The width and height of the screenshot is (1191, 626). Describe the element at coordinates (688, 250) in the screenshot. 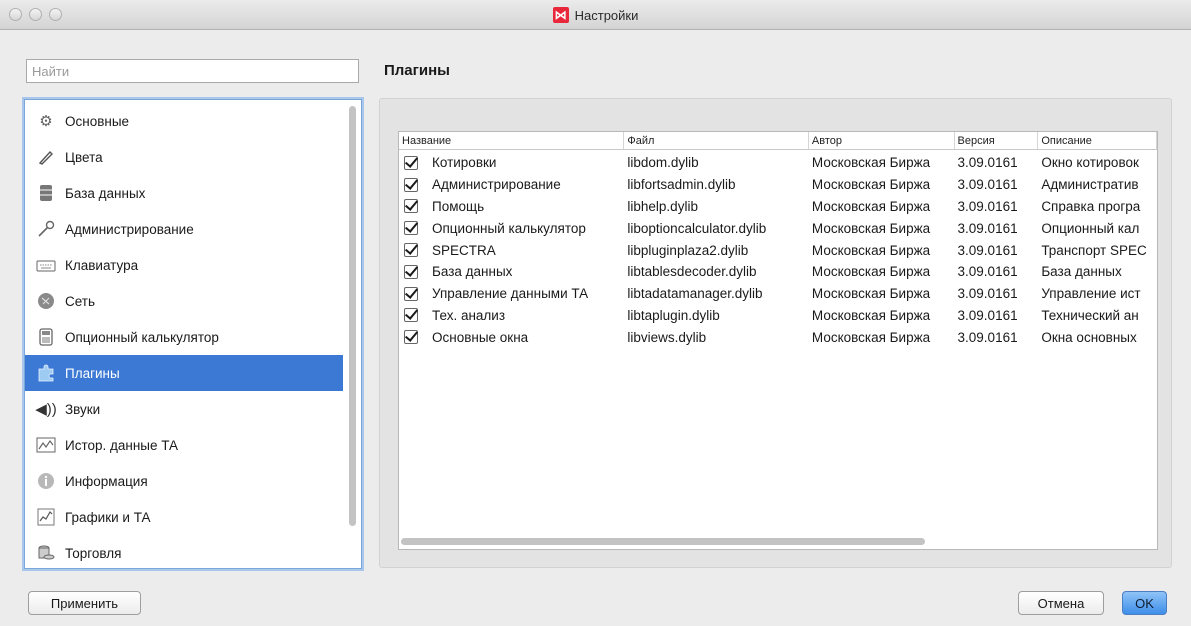

I see `plugin-file: libpluginplaza2.dylib` at that location.